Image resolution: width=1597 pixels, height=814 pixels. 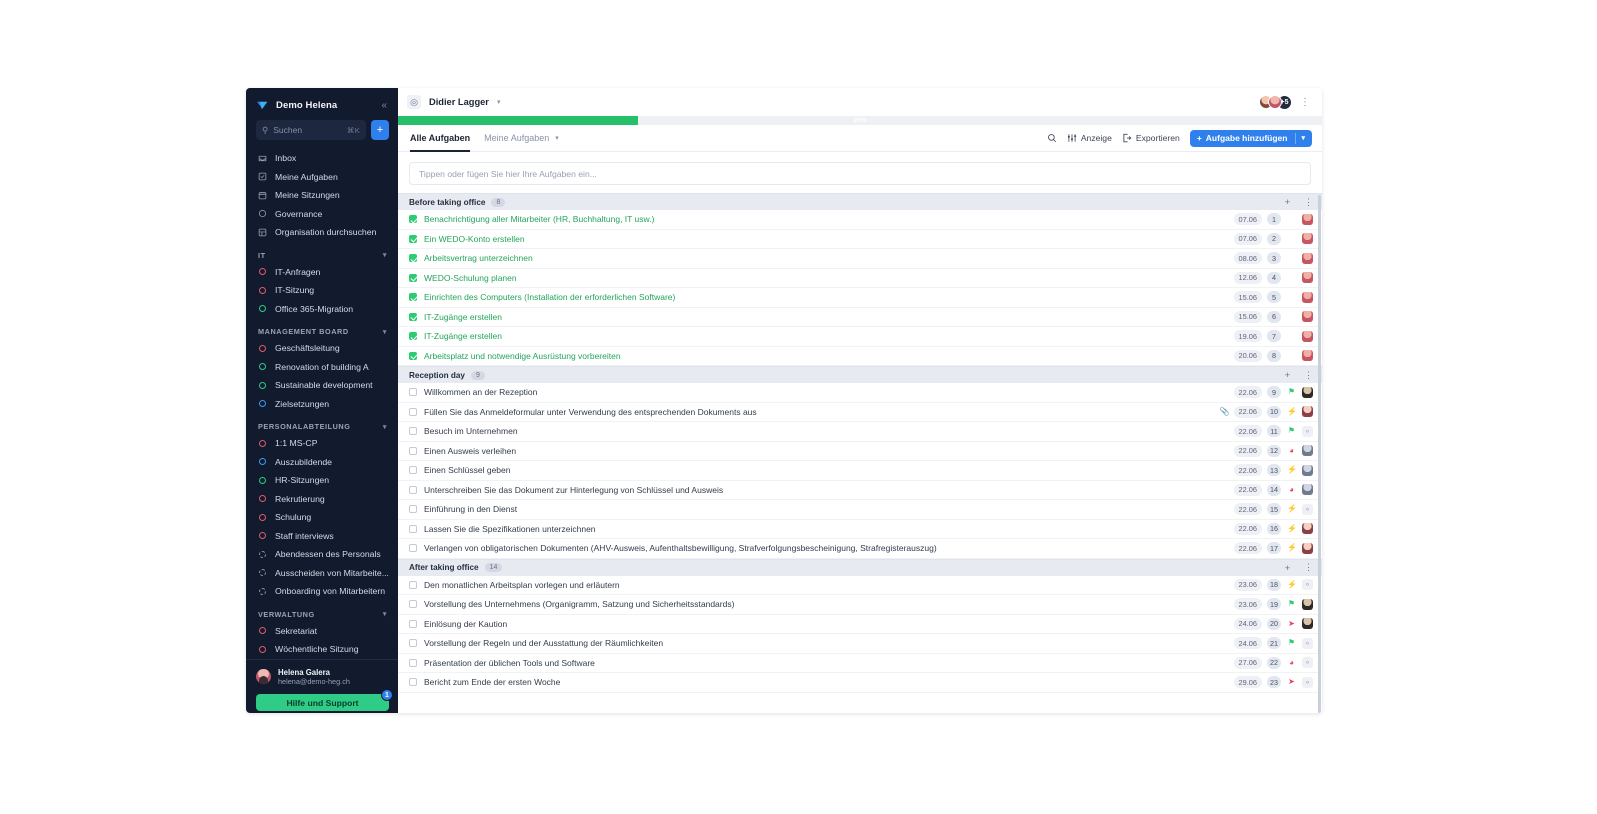 What do you see at coordinates (860, 239) in the screenshot?
I see `table-row: Ein WEDO-Konto erstellen 07.06 2` at bounding box center [860, 239].